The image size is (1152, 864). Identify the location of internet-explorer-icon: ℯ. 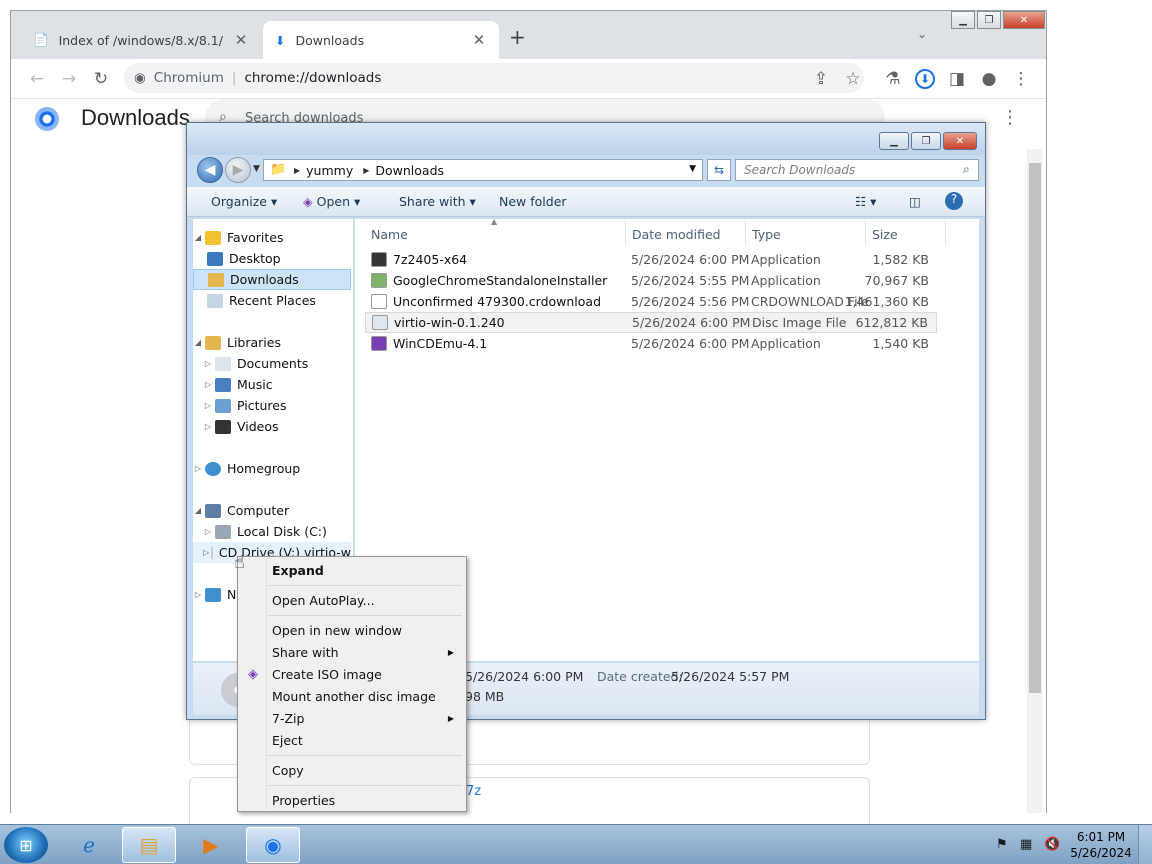
(89, 845).